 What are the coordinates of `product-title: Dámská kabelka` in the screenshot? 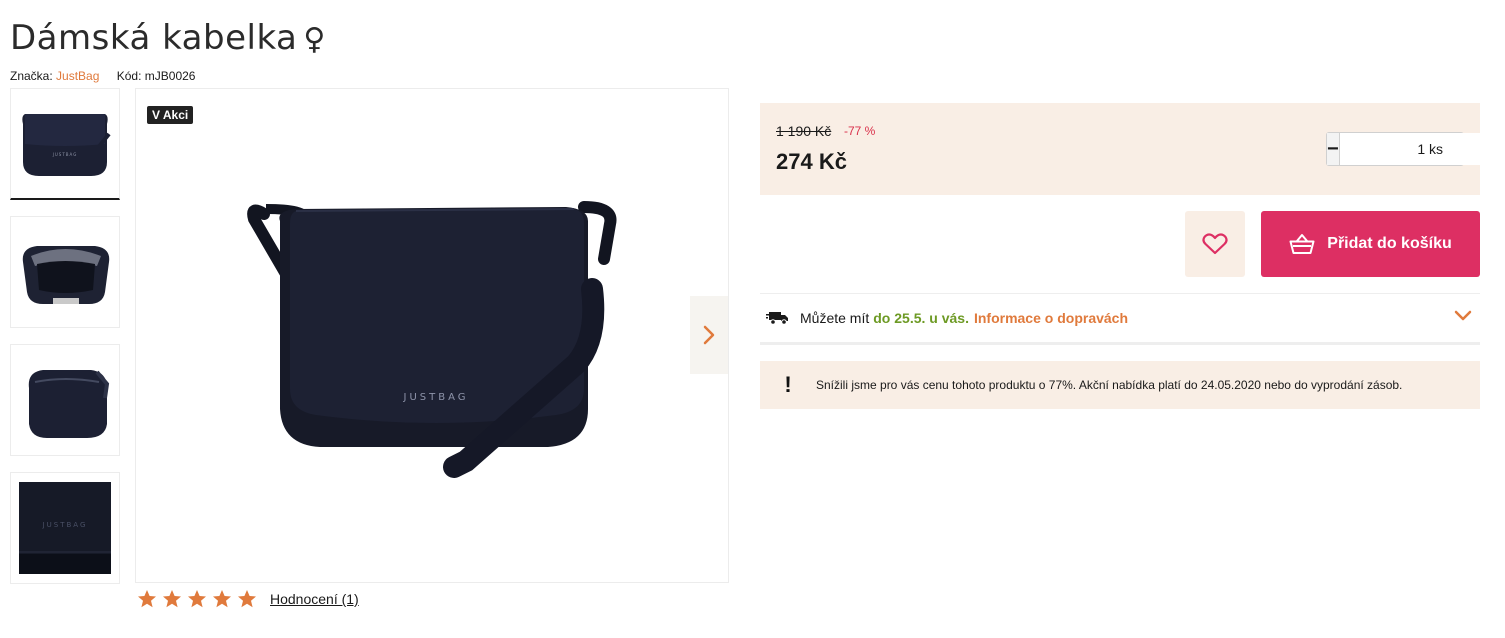 It's located at (154, 38).